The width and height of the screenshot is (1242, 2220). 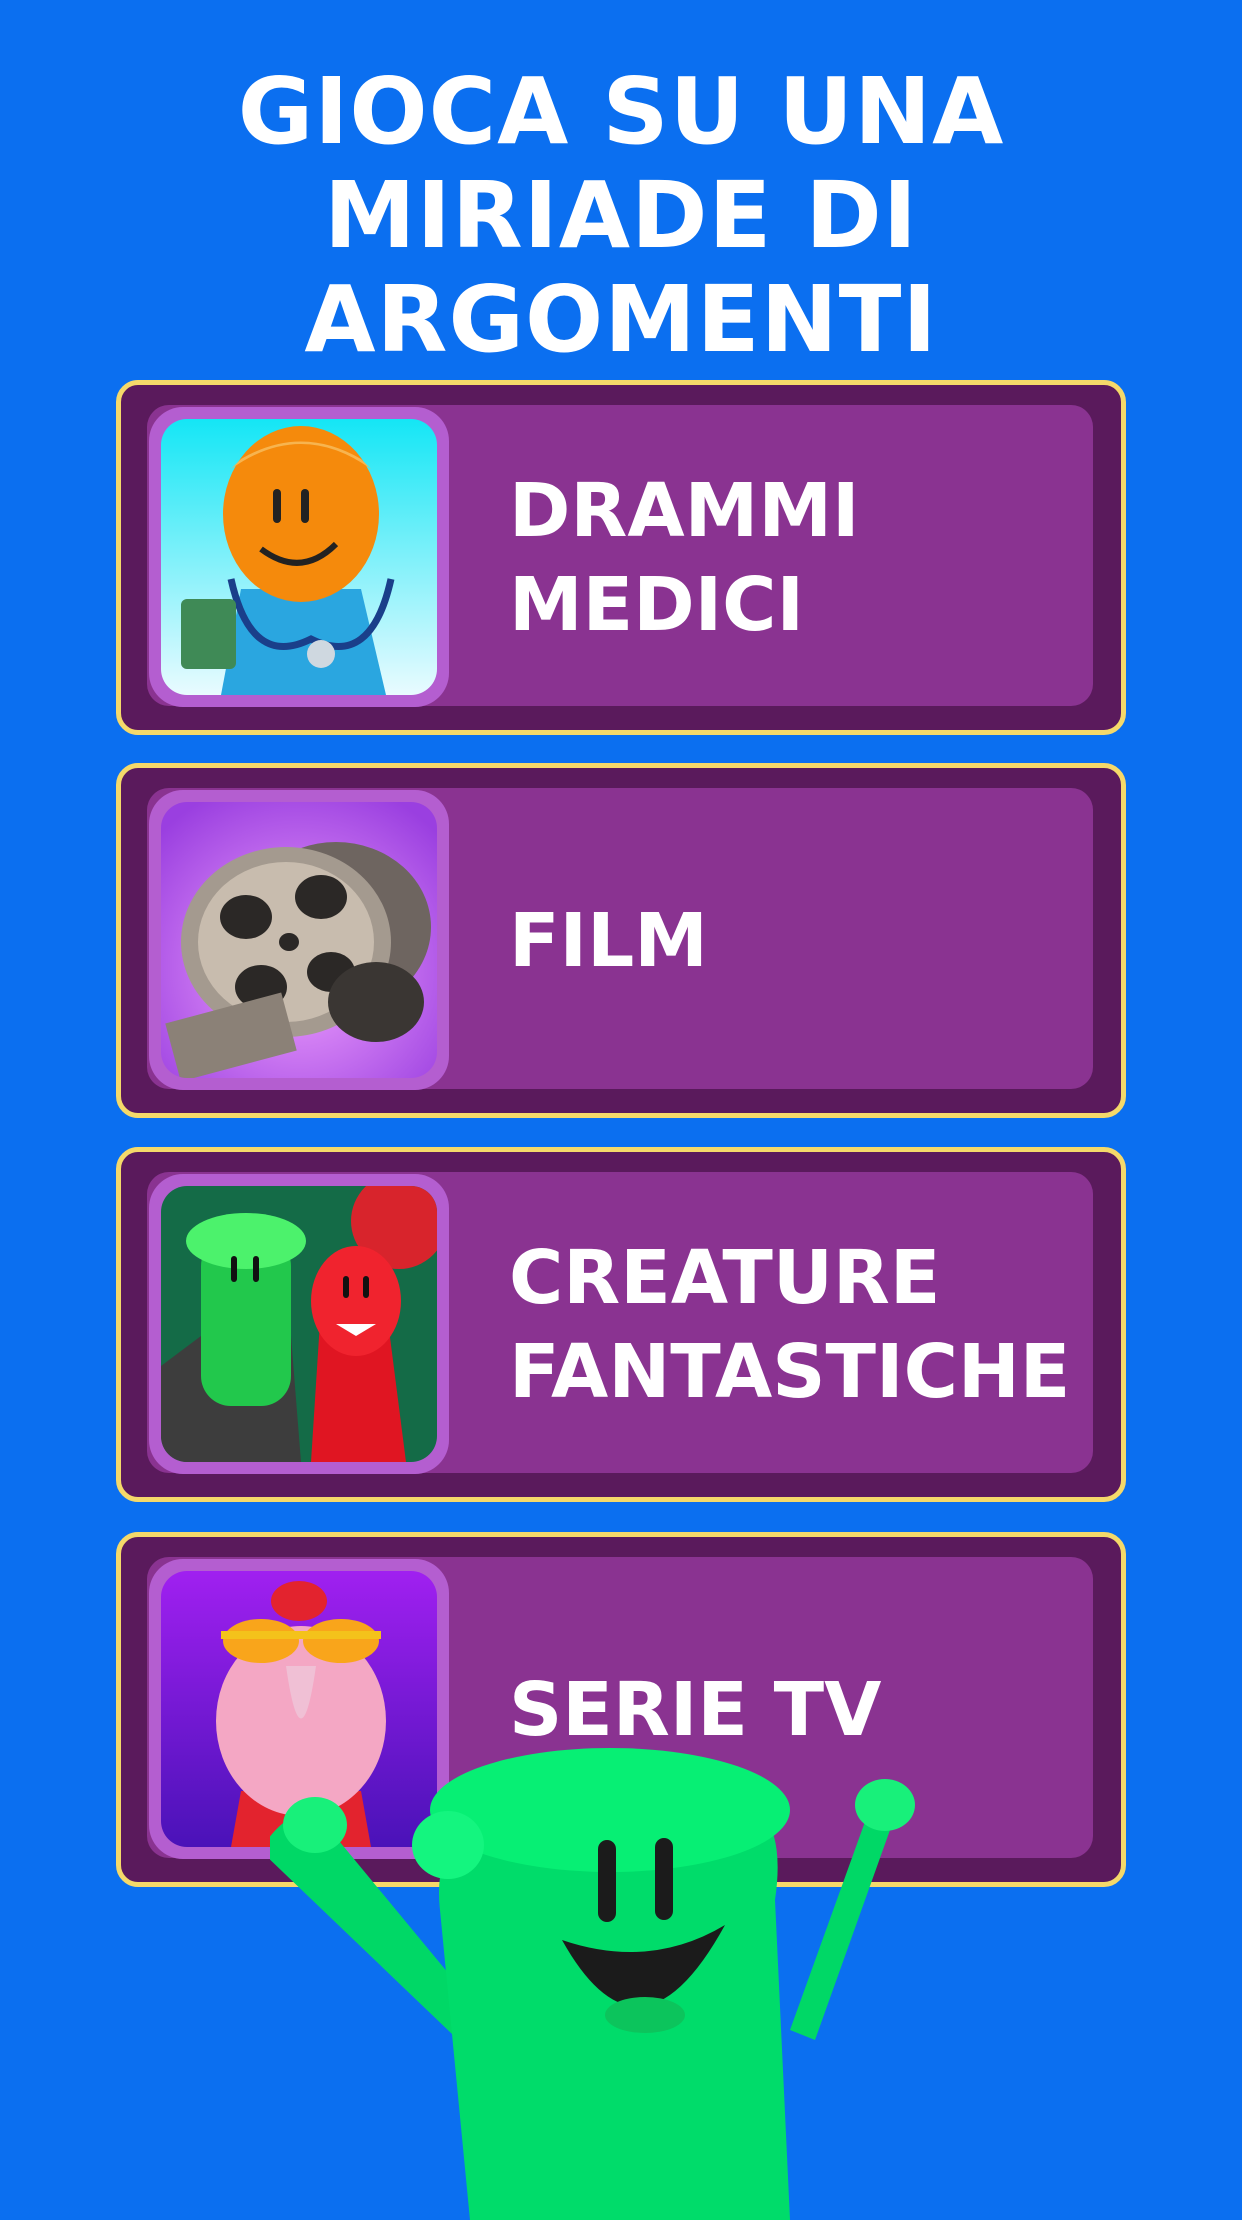 What do you see at coordinates (805, 1324) in the screenshot?
I see `topic-label: CREATURE FANTASTICHE` at bounding box center [805, 1324].